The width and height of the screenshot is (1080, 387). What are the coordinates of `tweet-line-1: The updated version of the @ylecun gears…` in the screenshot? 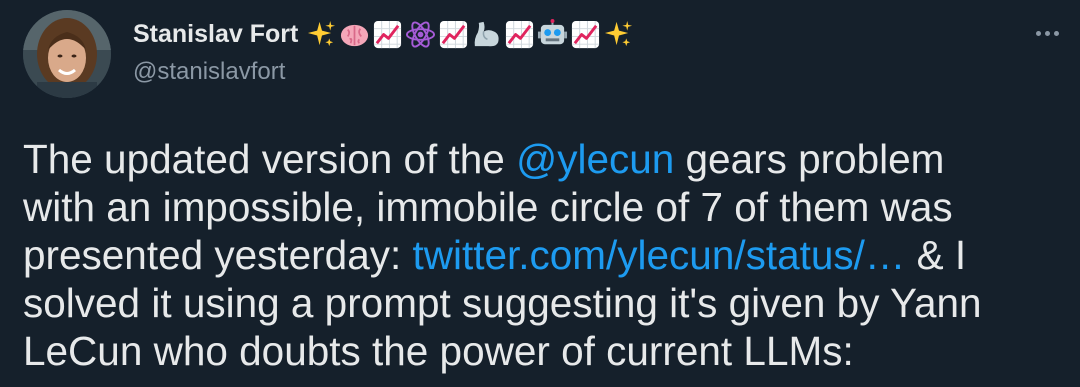 It's located at (545, 159).